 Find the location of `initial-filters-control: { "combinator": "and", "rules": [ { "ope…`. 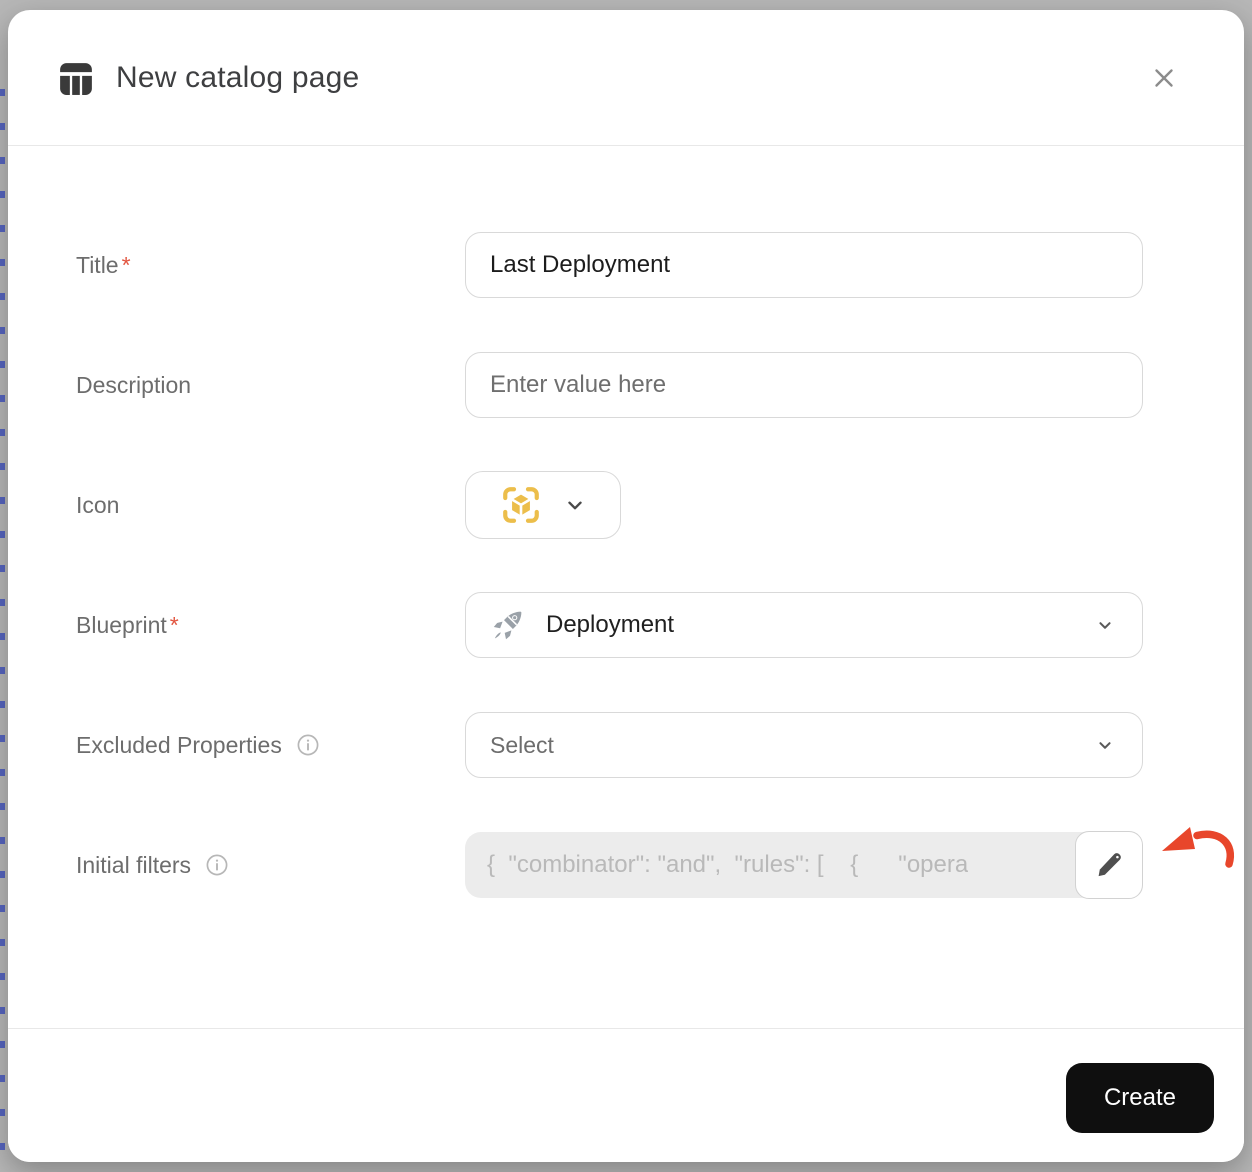

initial-filters-control: { "combinator": "and", "rules": [ { "ope… is located at coordinates (804, 865).